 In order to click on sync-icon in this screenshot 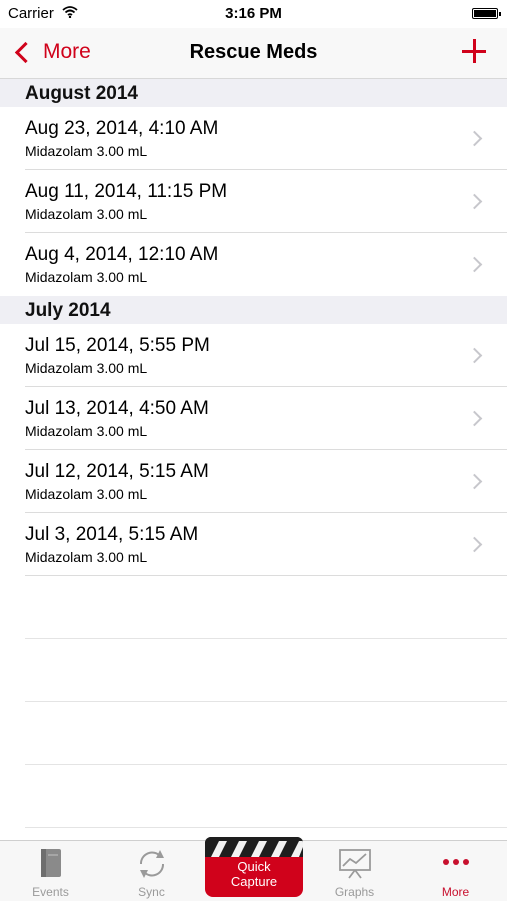, I will do `click(151, 864)`.